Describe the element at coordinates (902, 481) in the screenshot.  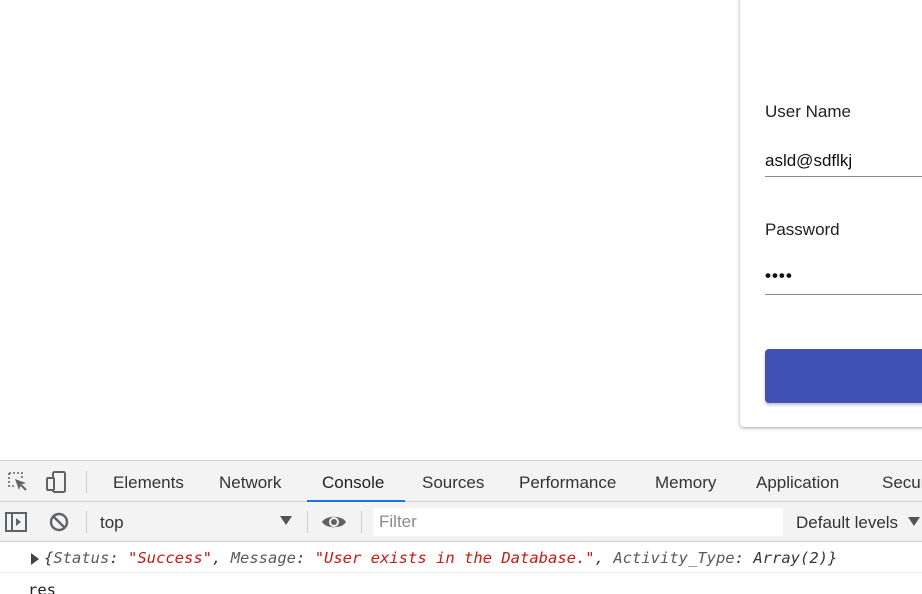
I see `tab-security: Secur` at that location.